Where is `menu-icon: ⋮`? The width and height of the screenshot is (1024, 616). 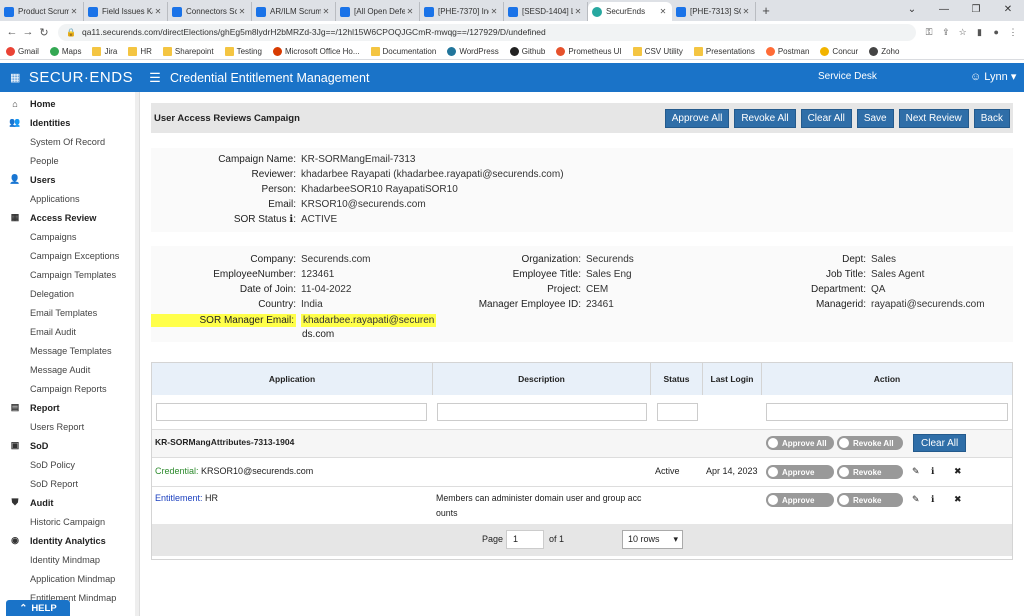 menu-icon: ⋮ is located at coordinates (1013, 32).